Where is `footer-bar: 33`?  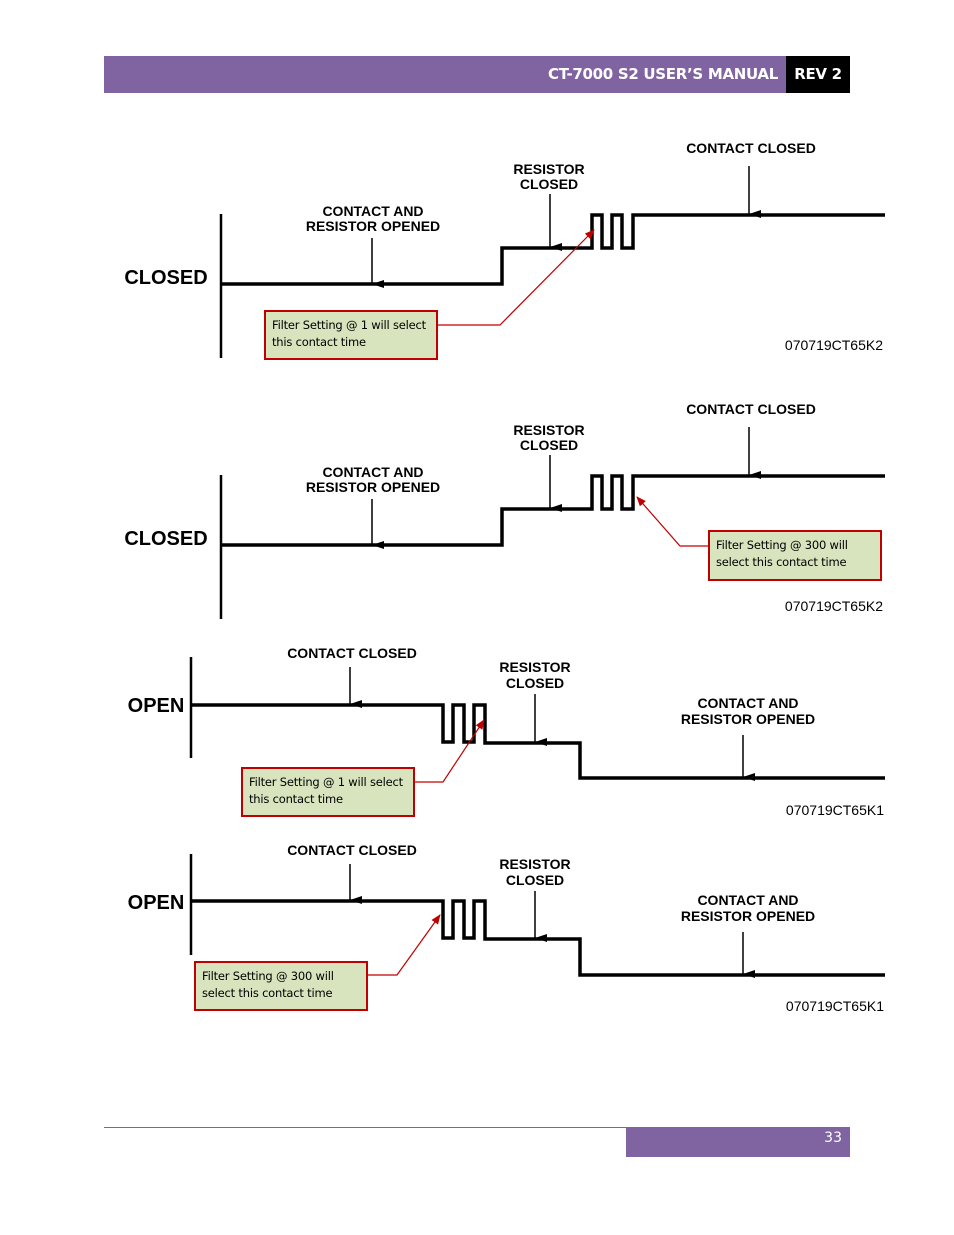
footer-bar: 33 is located at coordinates (738, 1142).